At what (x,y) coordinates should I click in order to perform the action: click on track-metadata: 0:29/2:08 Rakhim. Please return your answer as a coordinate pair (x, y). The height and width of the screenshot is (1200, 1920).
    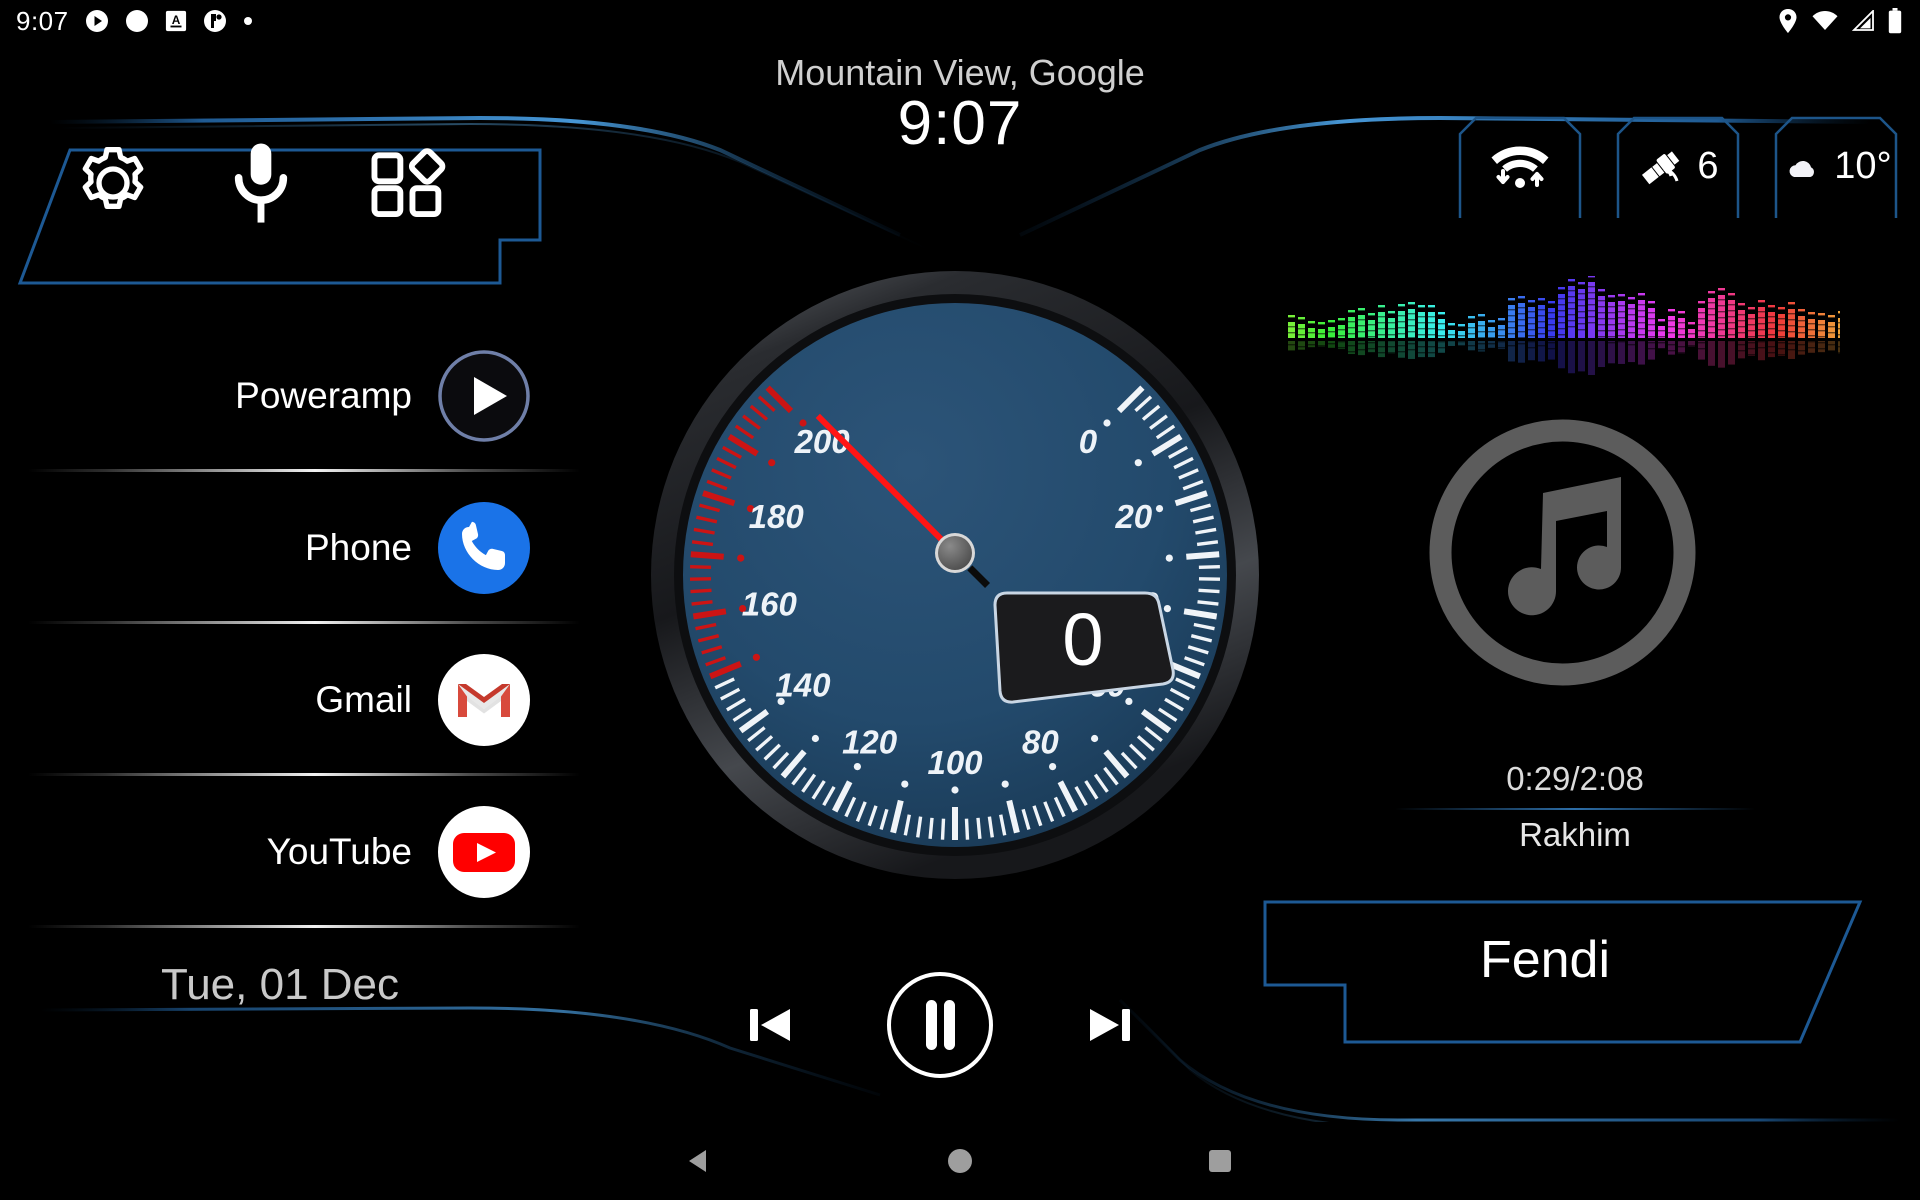
    Looking at the image, I should click on (1575, 807).